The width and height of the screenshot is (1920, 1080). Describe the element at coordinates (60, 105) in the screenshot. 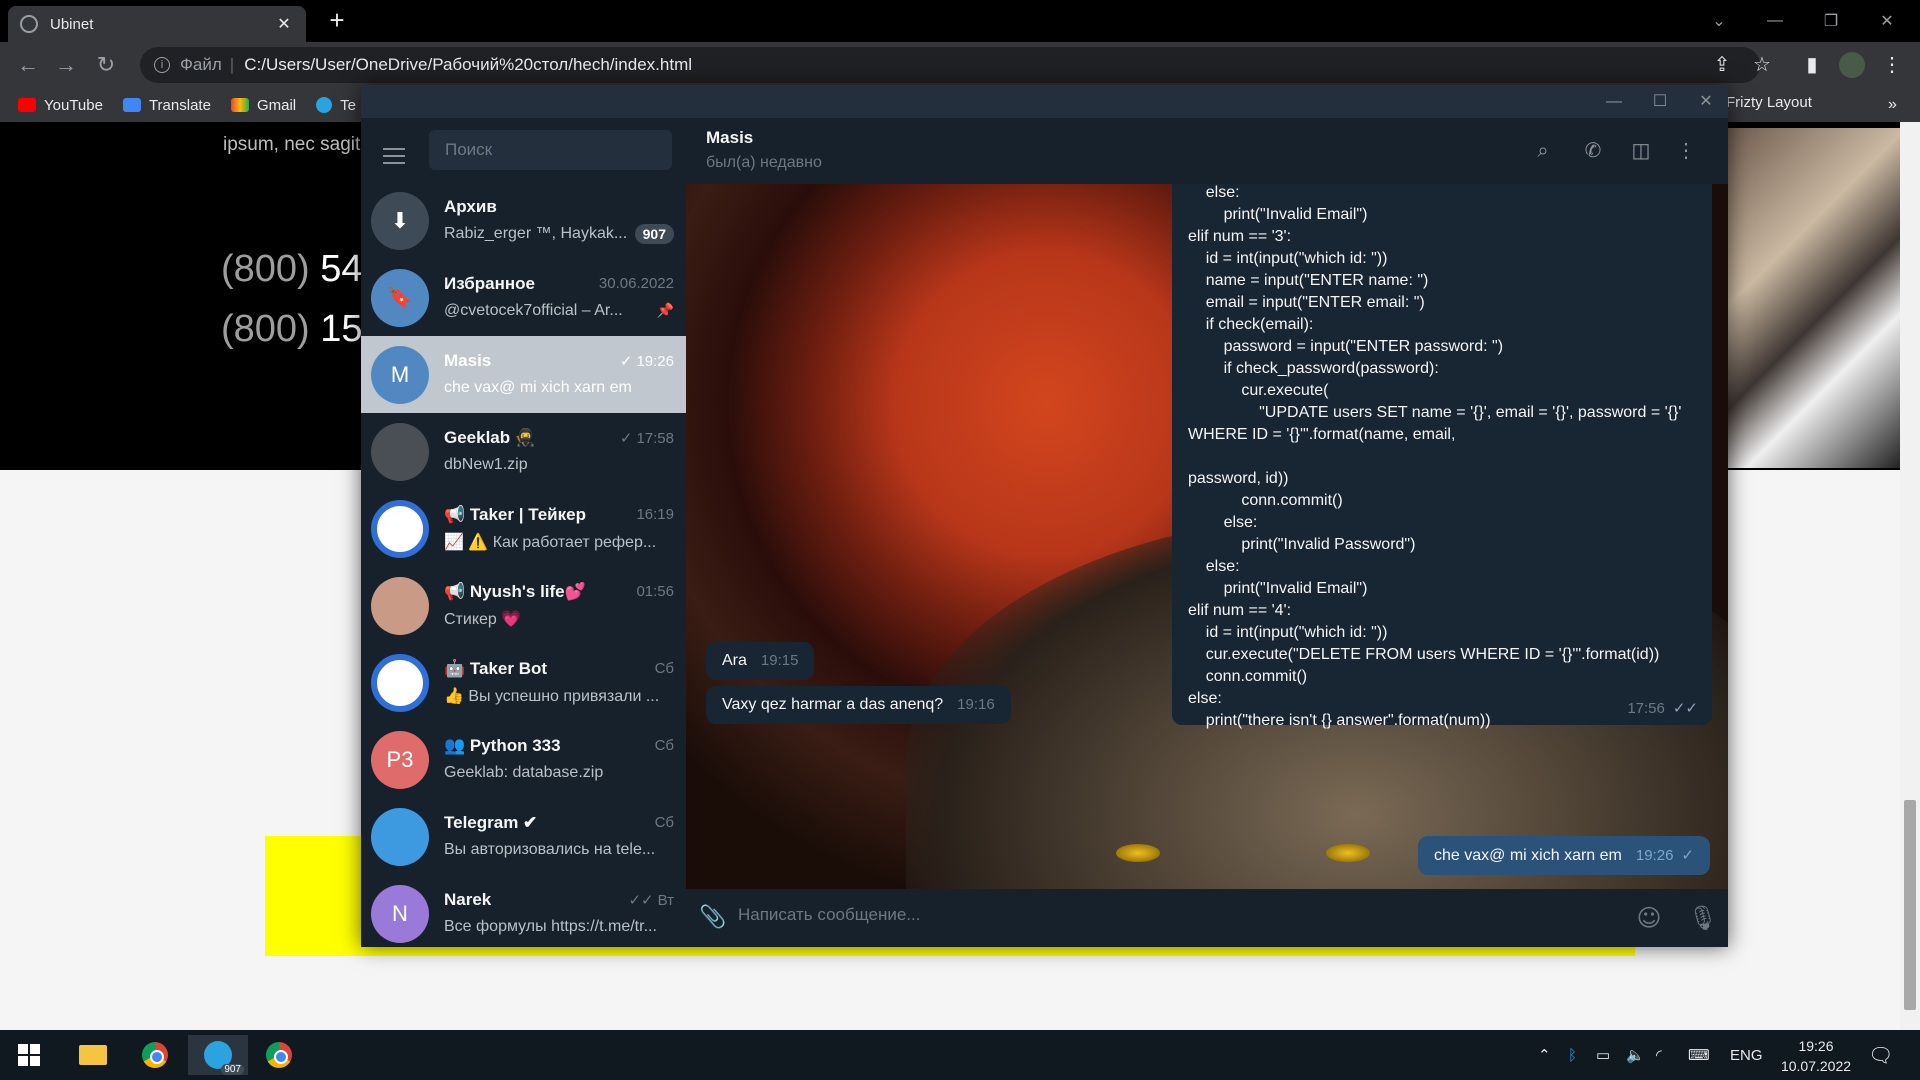

I see `bookmark-youtube: YouTube` at that location.